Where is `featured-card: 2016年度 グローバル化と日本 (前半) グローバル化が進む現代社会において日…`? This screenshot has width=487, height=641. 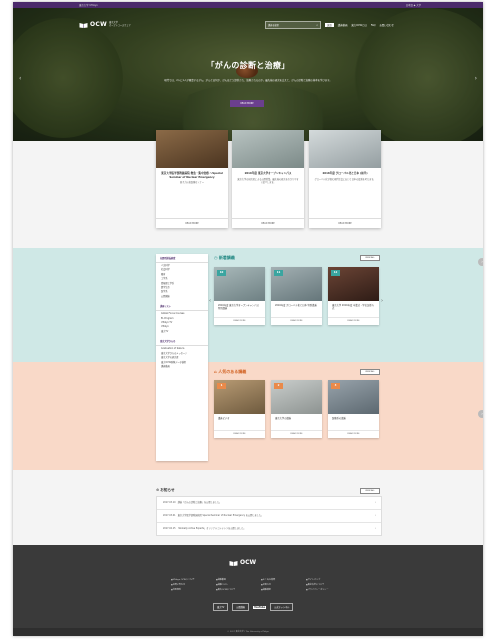 featured-card: 2016年度 グローバル化と日本 (前半) グローバル化が進む現代社会において日… is located at coordinates (345, 179).